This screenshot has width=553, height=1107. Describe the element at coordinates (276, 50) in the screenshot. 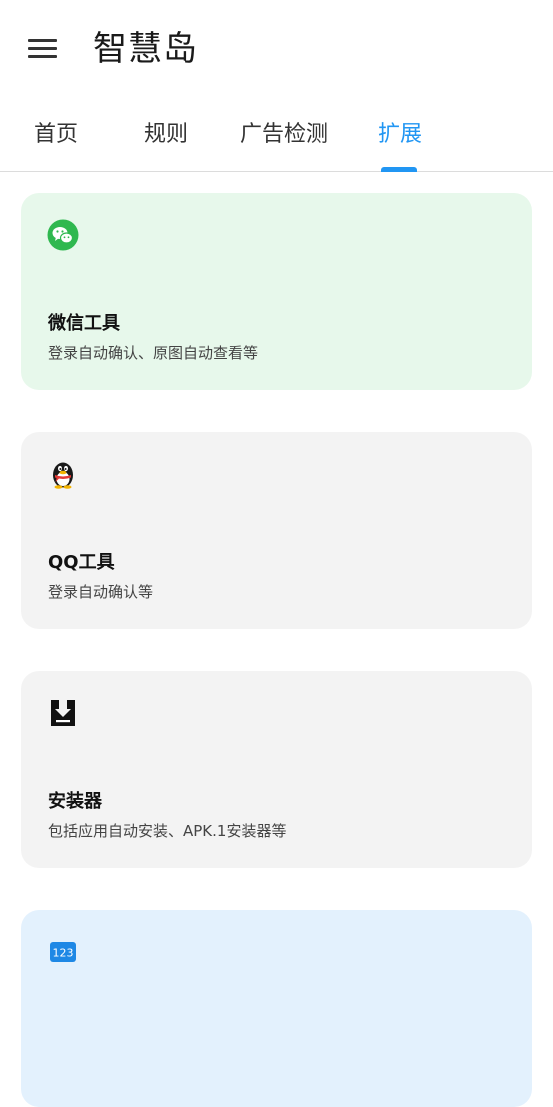

I see `app-bar: 智慧岛` at that location.